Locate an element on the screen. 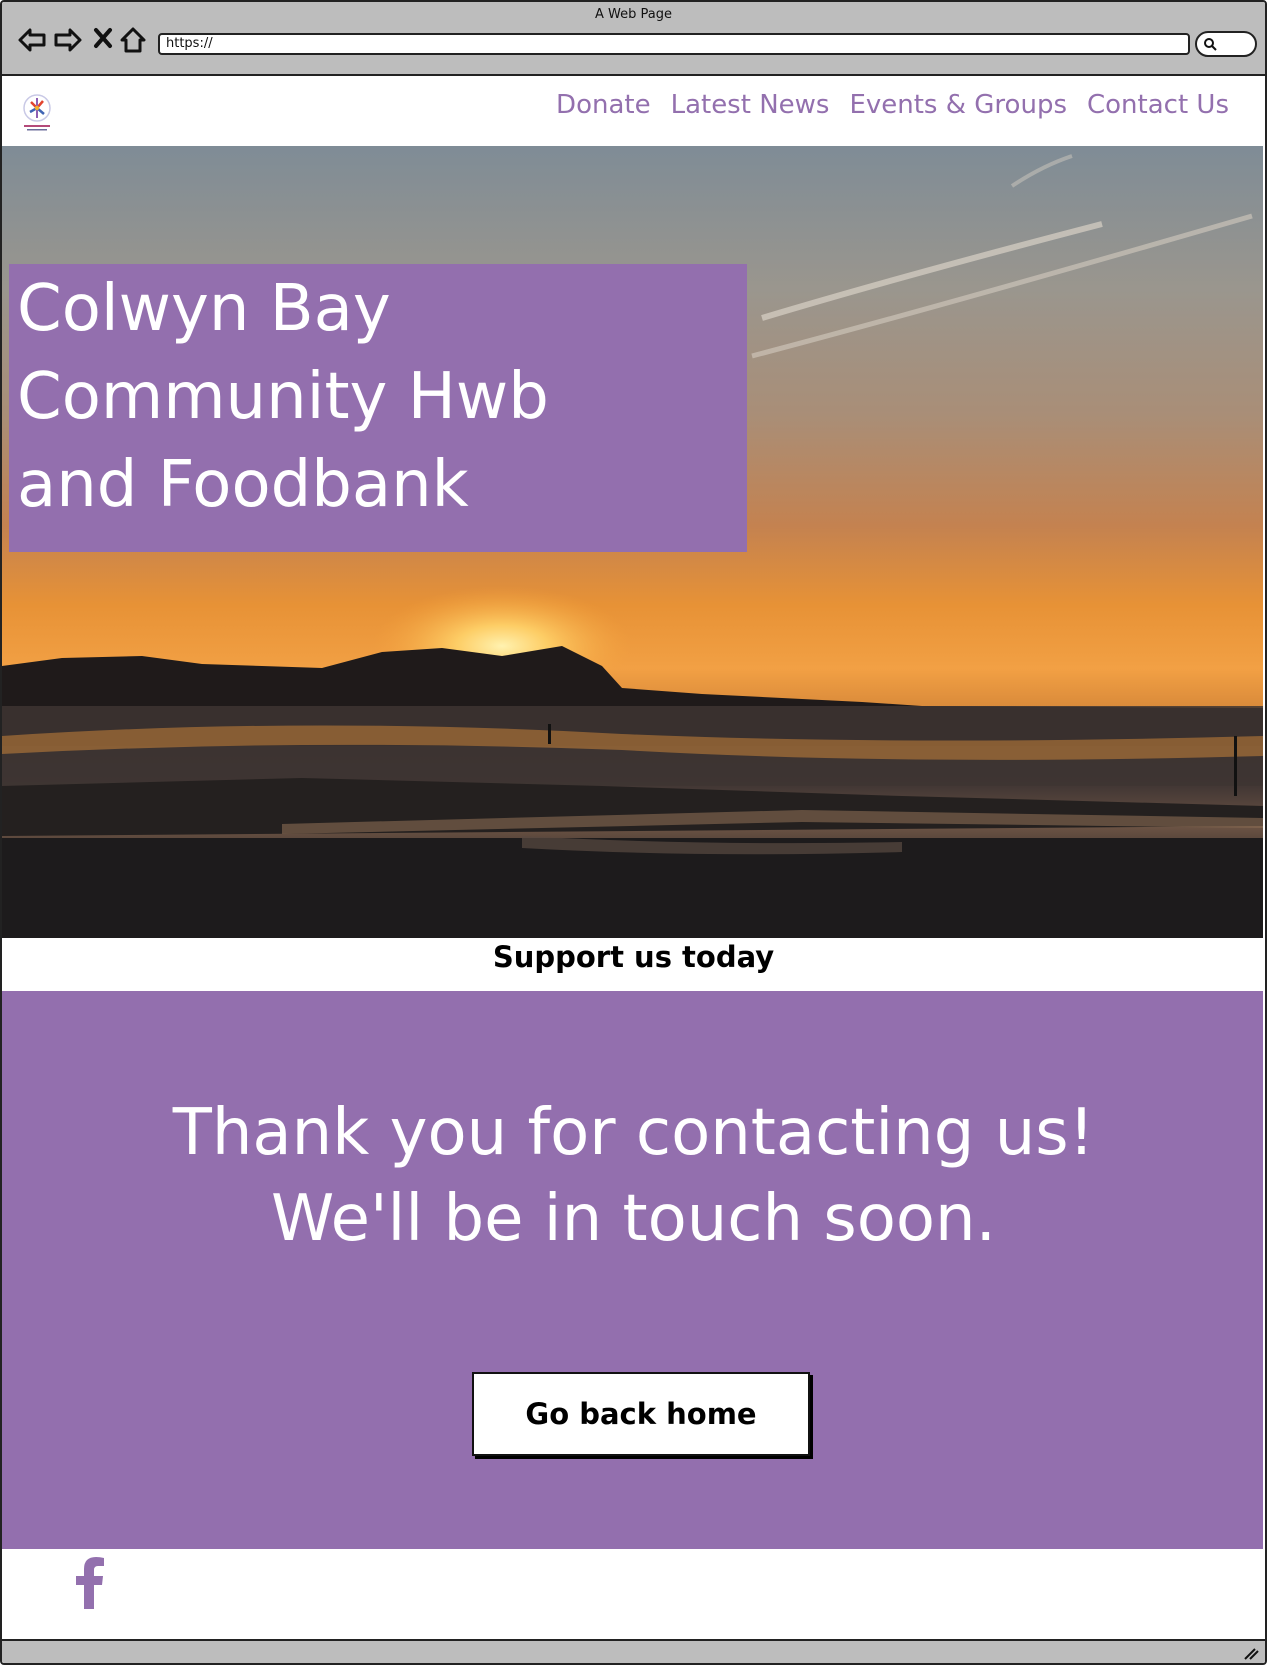  hero-title-line-3: and Foodbank is located at coordinates (243, 485).